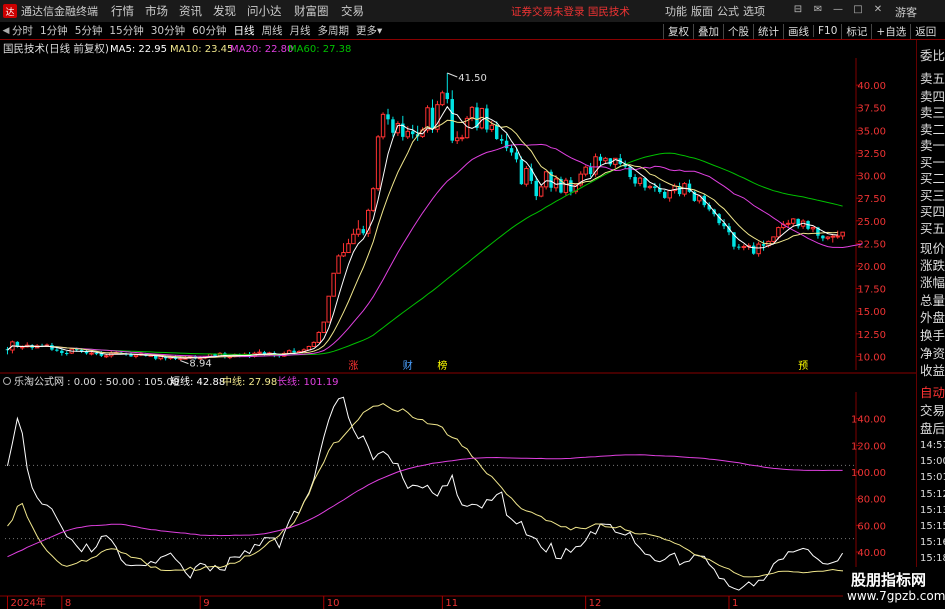  I want to click on period-multi: 多周期, so click(334, 30).